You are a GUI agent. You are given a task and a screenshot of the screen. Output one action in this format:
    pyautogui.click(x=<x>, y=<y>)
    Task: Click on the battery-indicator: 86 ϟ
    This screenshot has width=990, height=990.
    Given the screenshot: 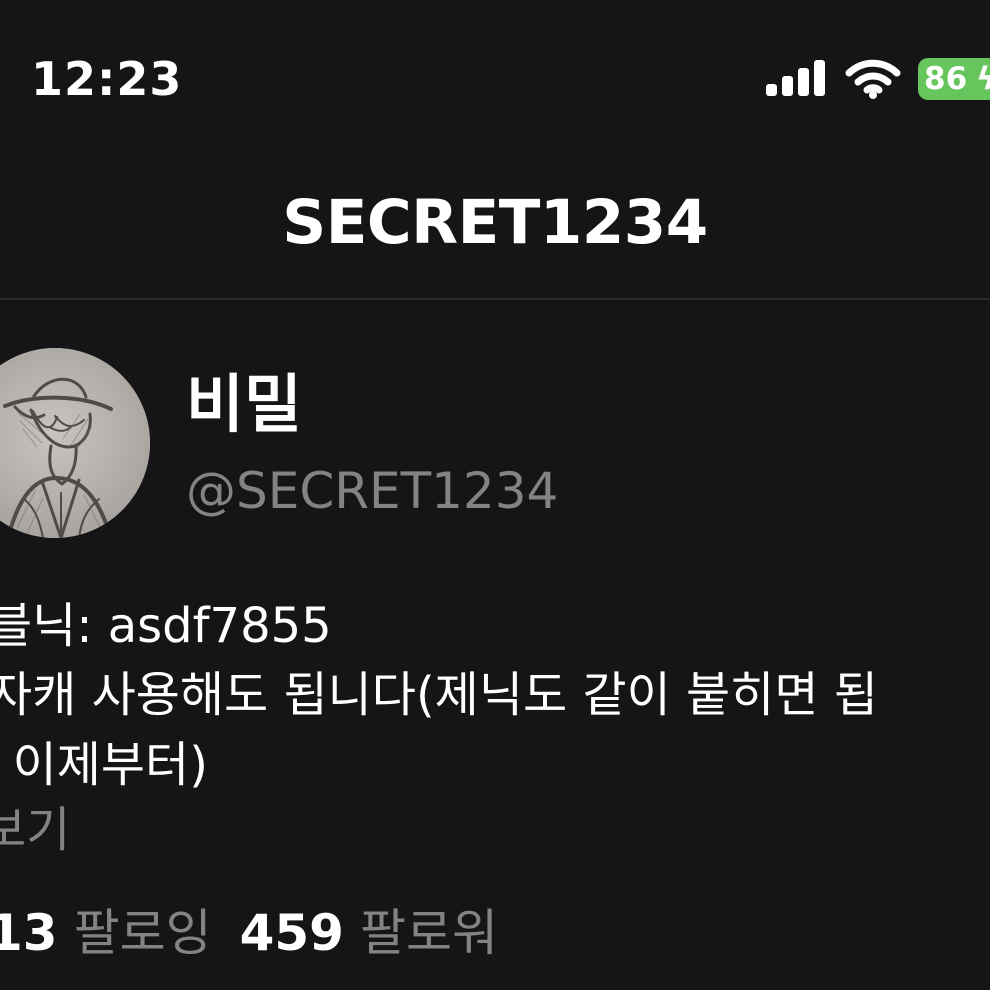 What is the action you would take?
    pyautogui.click(x=954, y=79)
    